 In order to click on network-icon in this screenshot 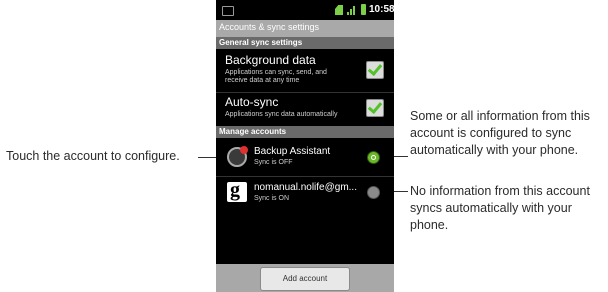, I will do `click(339, 10)`.